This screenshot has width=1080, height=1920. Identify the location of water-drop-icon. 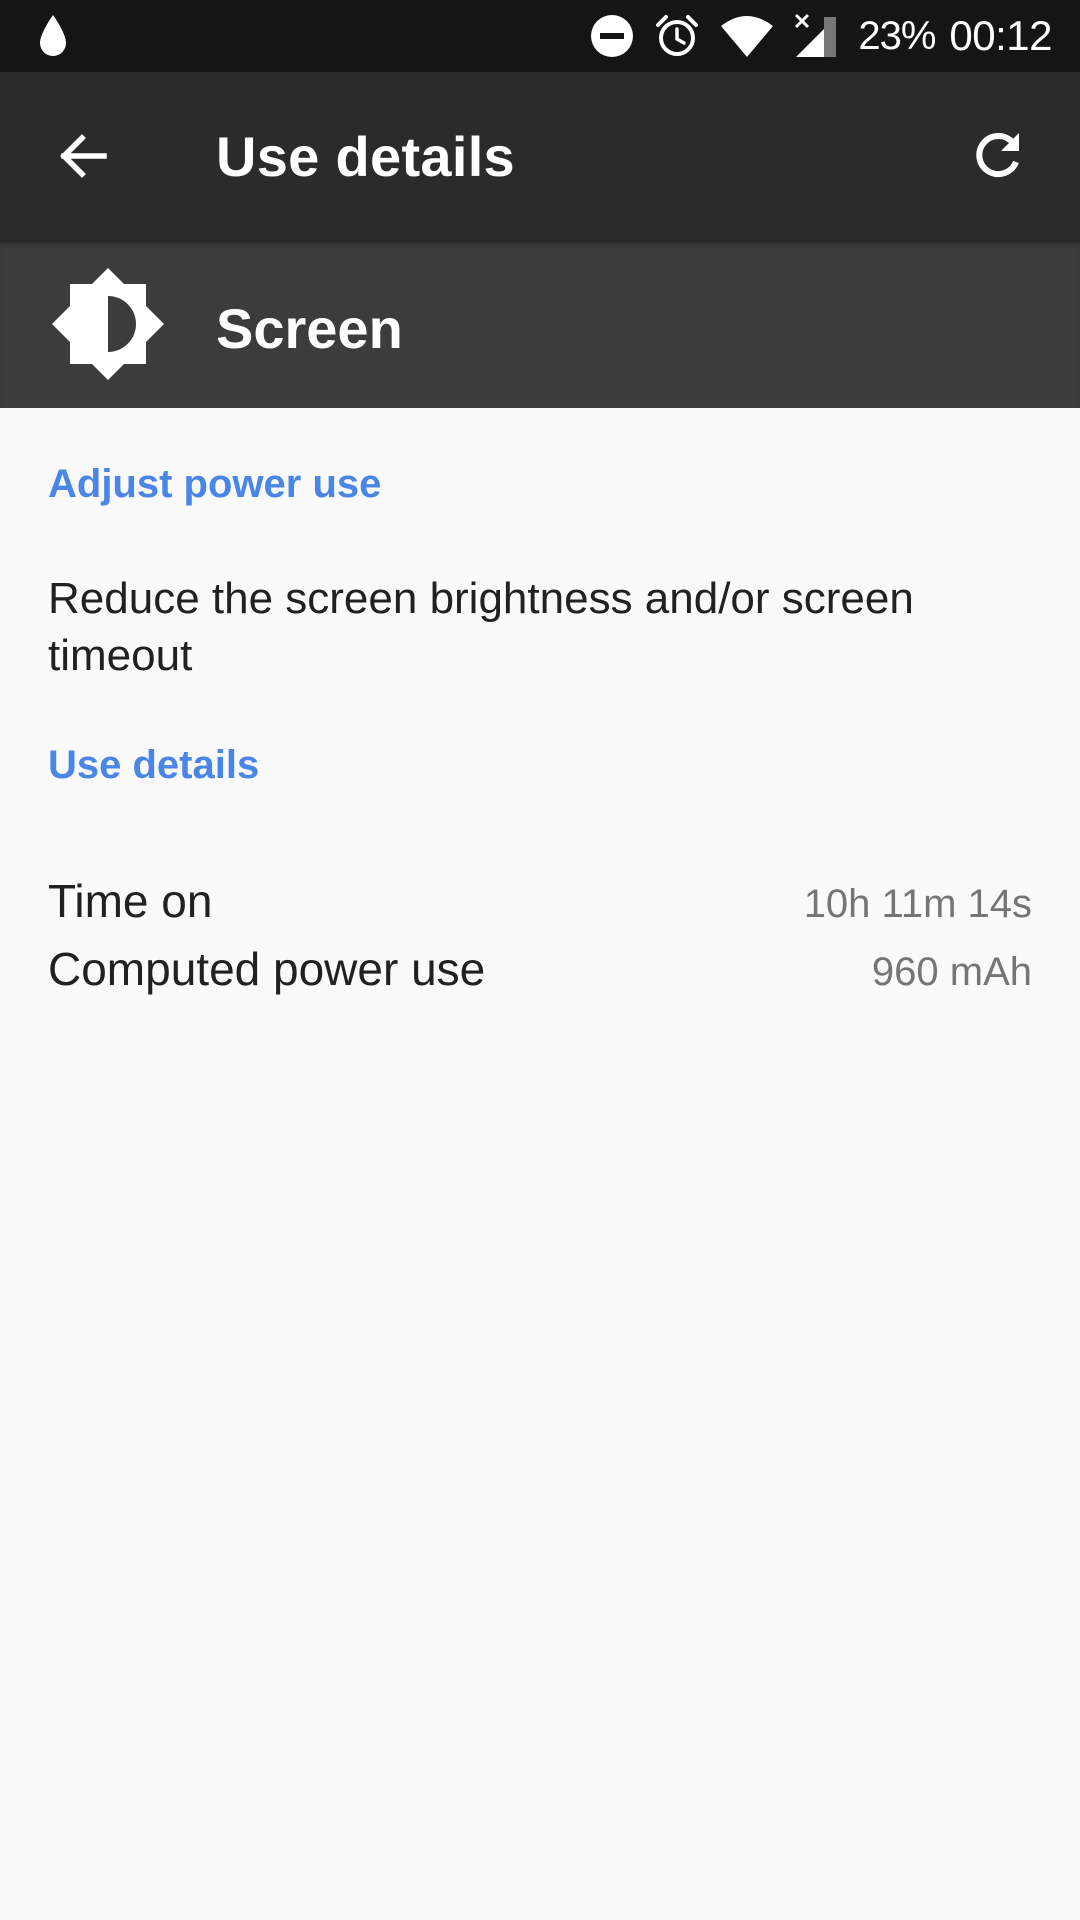
(53, 35).